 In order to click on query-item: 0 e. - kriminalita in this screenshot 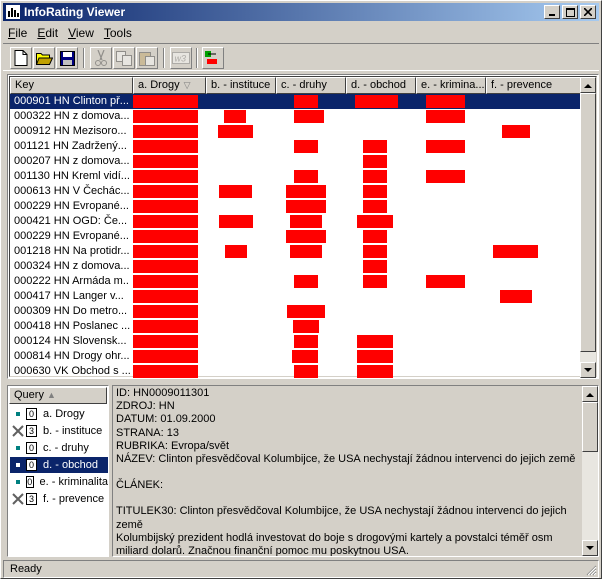, I will do `click(59, 482)`.